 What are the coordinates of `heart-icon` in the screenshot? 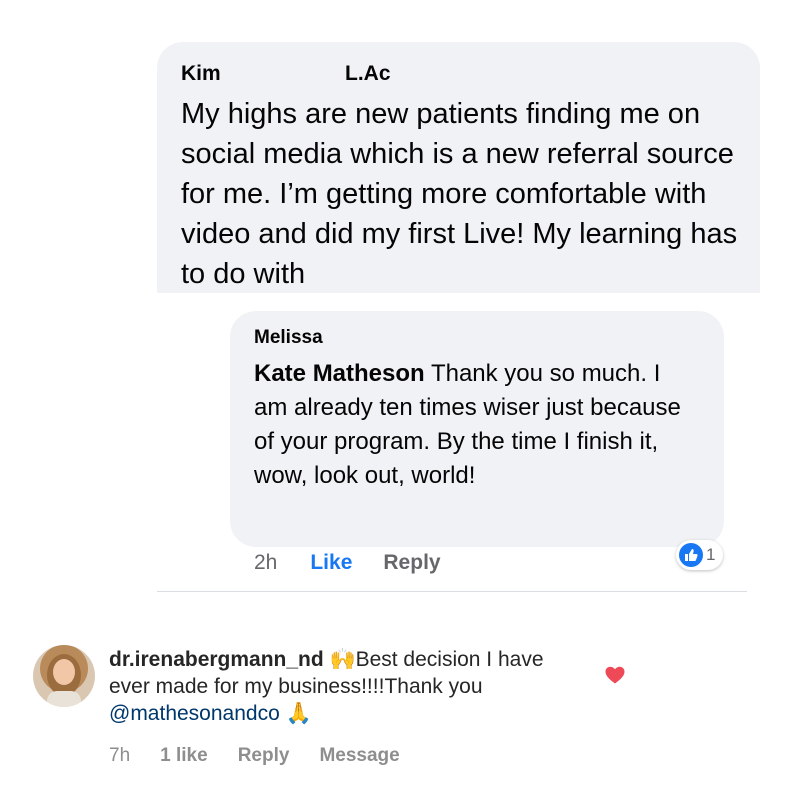 It's located at (615, 677).